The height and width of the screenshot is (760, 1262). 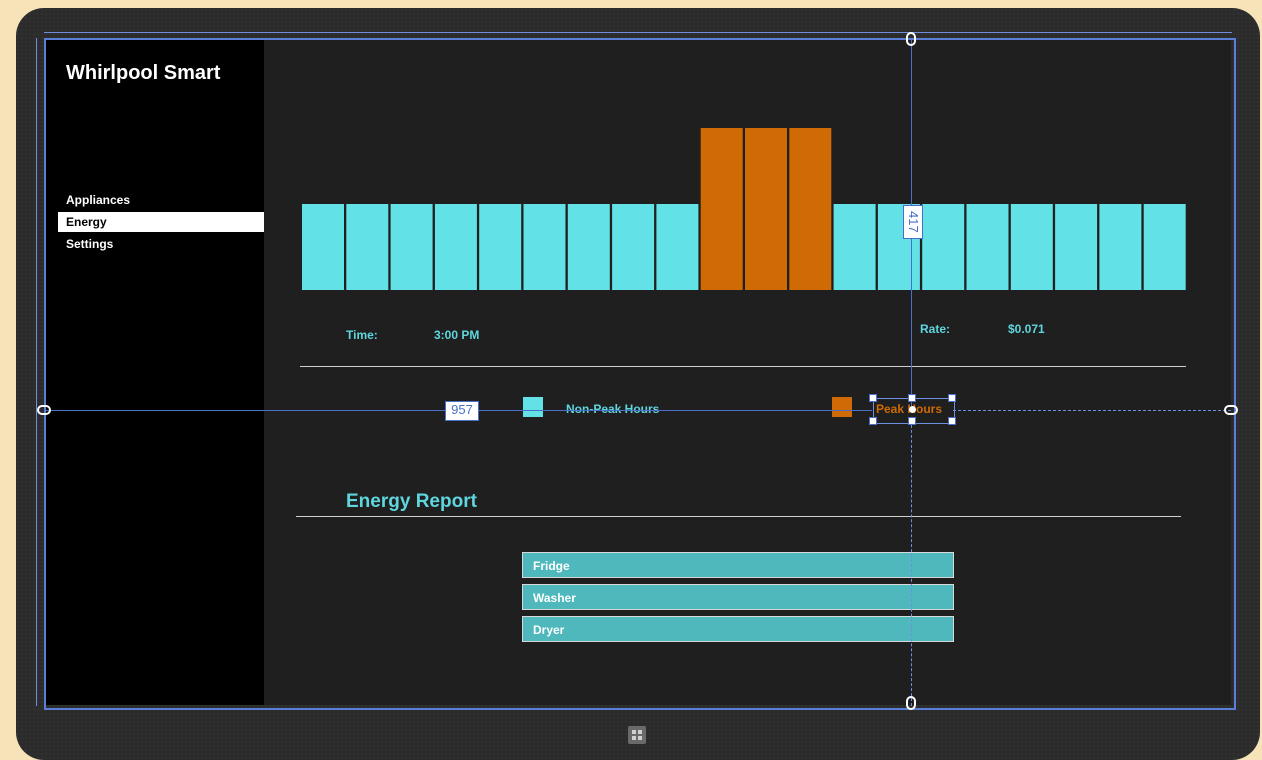 I want to click on center-point-icon, so click(x=912, y=409).